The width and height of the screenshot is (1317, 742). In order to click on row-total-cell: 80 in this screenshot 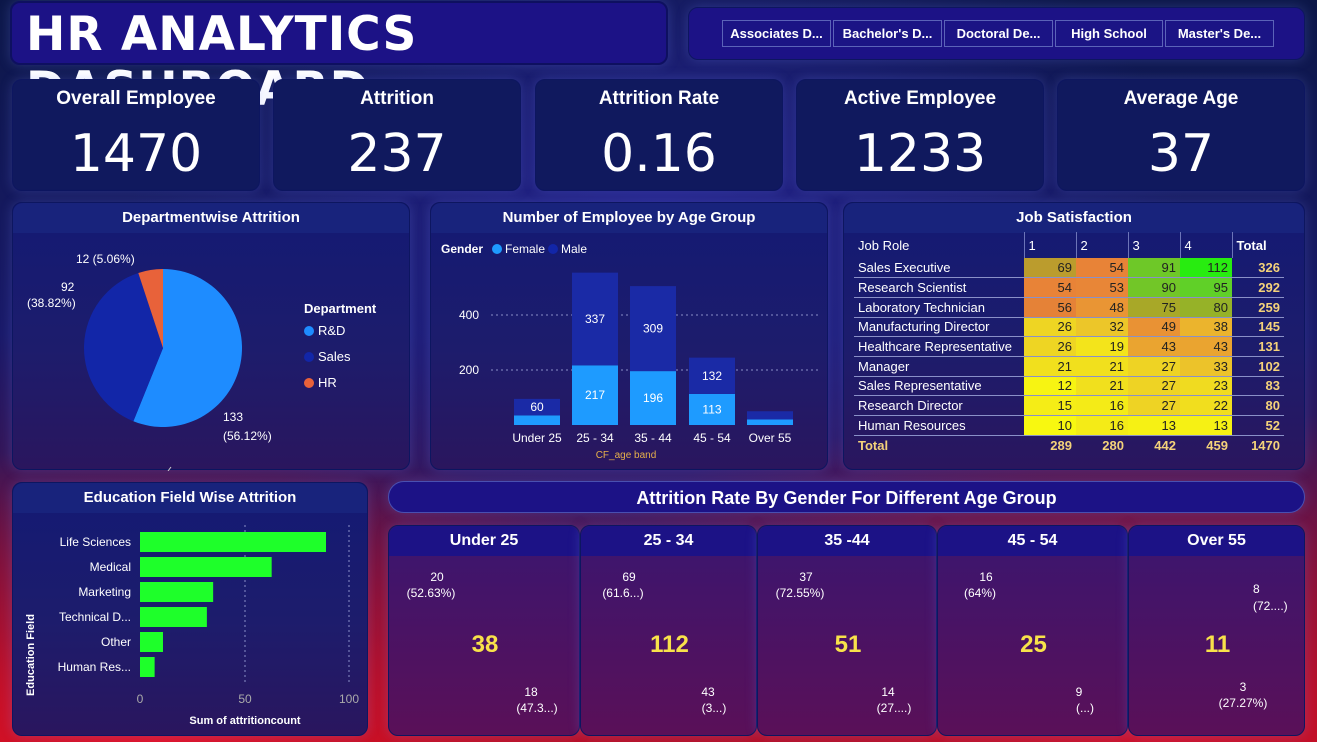, I will do `click(1258, 405)`.